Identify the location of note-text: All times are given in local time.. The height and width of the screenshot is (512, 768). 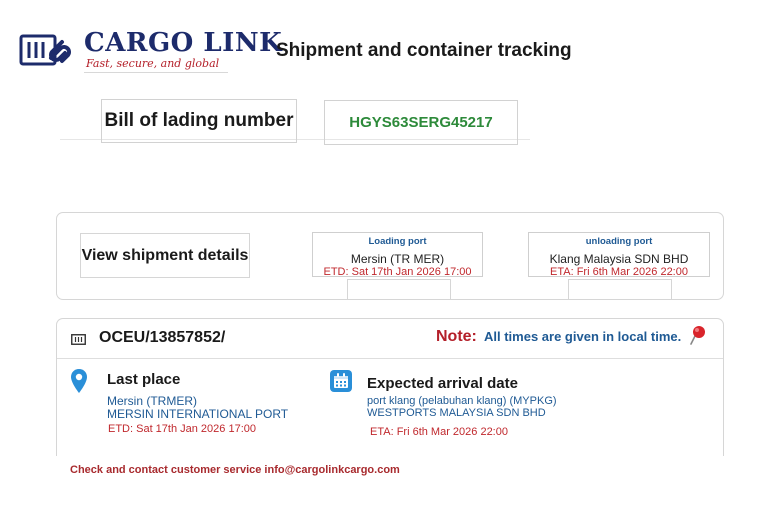
(583, 336).